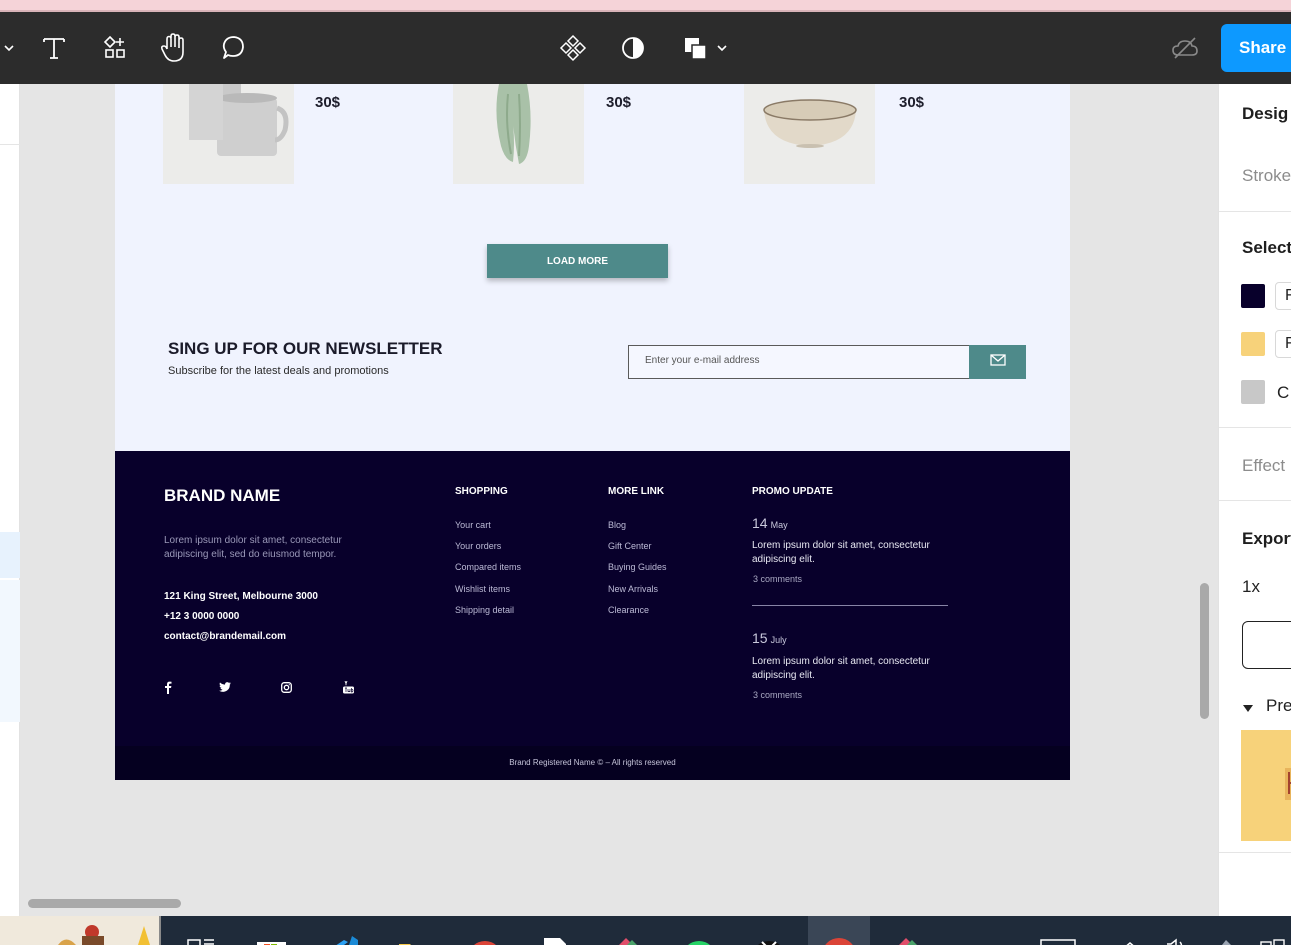 The width and height of the screenshot is (1291, 945). Describe the element at coordinates (10, 651) in the screenshot. I see `child-layer-rows` at that location.